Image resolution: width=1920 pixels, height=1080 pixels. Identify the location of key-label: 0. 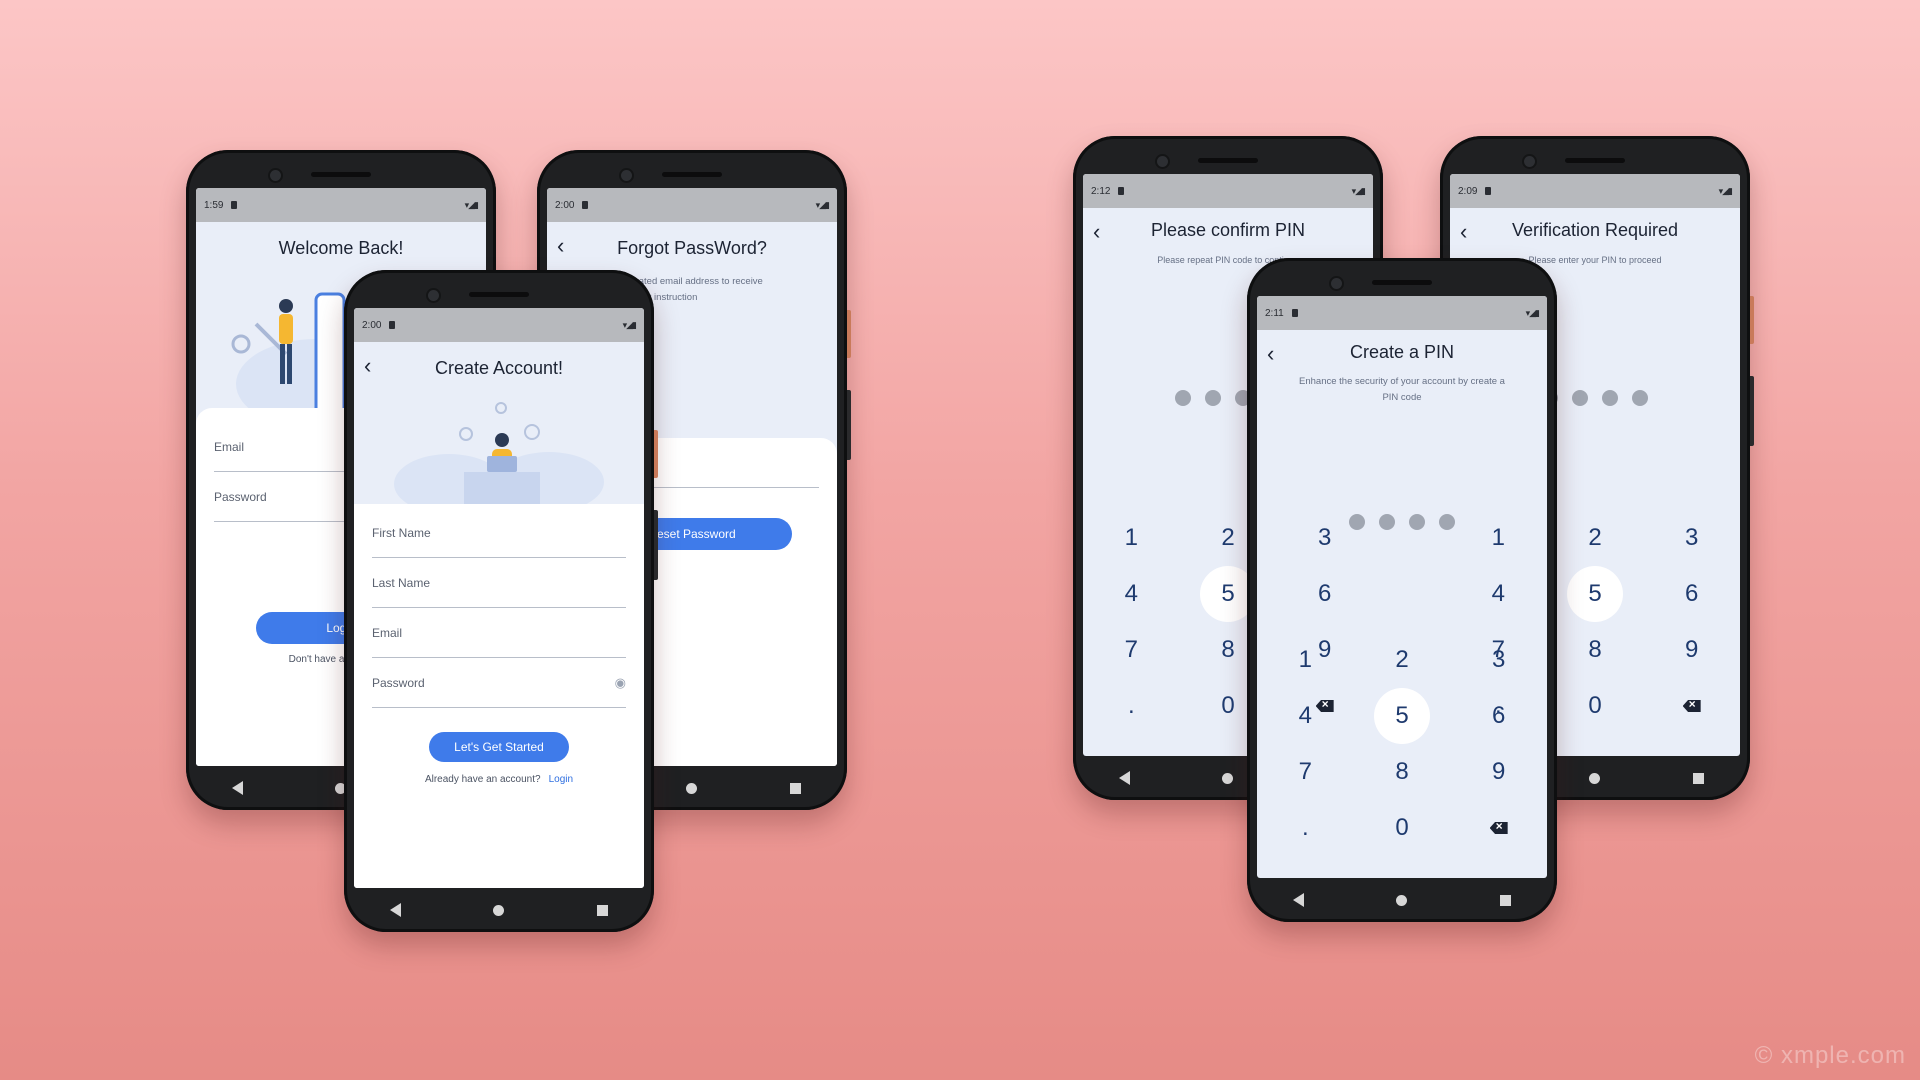
(1402, 827).